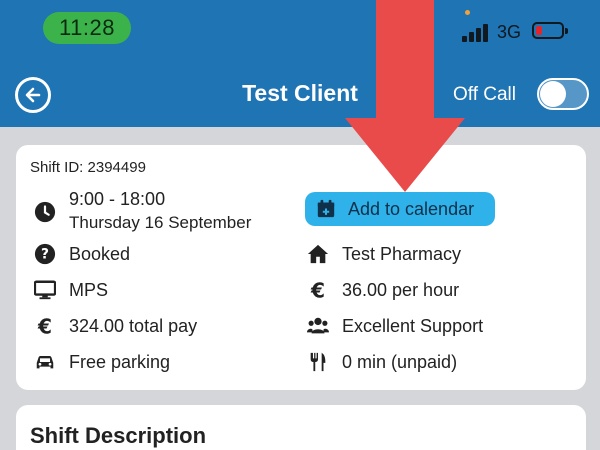 This screenshot has height=450, width=600. Describe the element at coordinates (318, 254) in the screenshot. I see `home-icon` at that location.